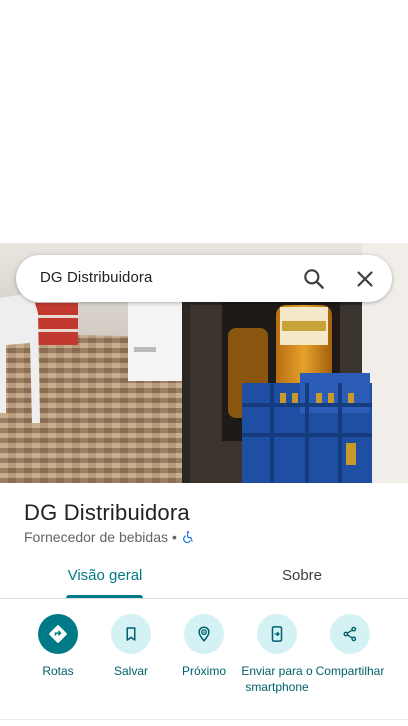 The width and height of the screenshot is (408, 726). What do you see at coordinates (204, 278) in the screenshot?
I see `search-bar: DG Distribuidora` at bounding box center [204, 278].